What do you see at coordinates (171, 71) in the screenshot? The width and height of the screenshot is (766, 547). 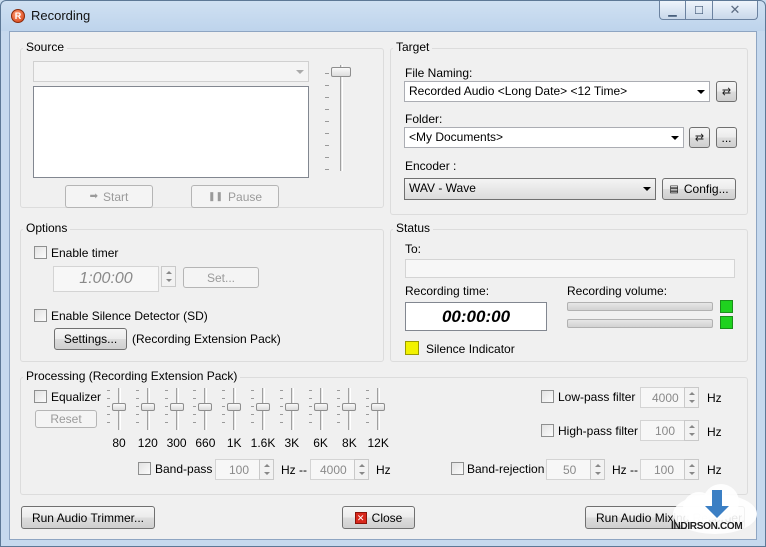 I see `source-device-combo` at bounding box center [171, 71].